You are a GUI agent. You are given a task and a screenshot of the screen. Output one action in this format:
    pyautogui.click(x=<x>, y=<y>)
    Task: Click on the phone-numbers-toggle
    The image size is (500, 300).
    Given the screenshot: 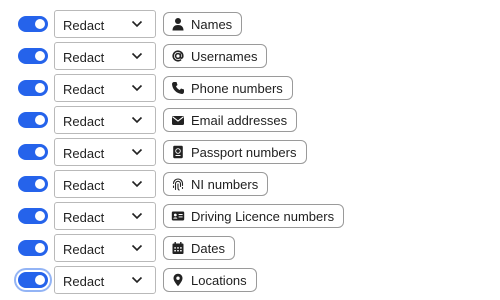 What is the action you would take?
    pyautogui.click(x=33, y=88)
    